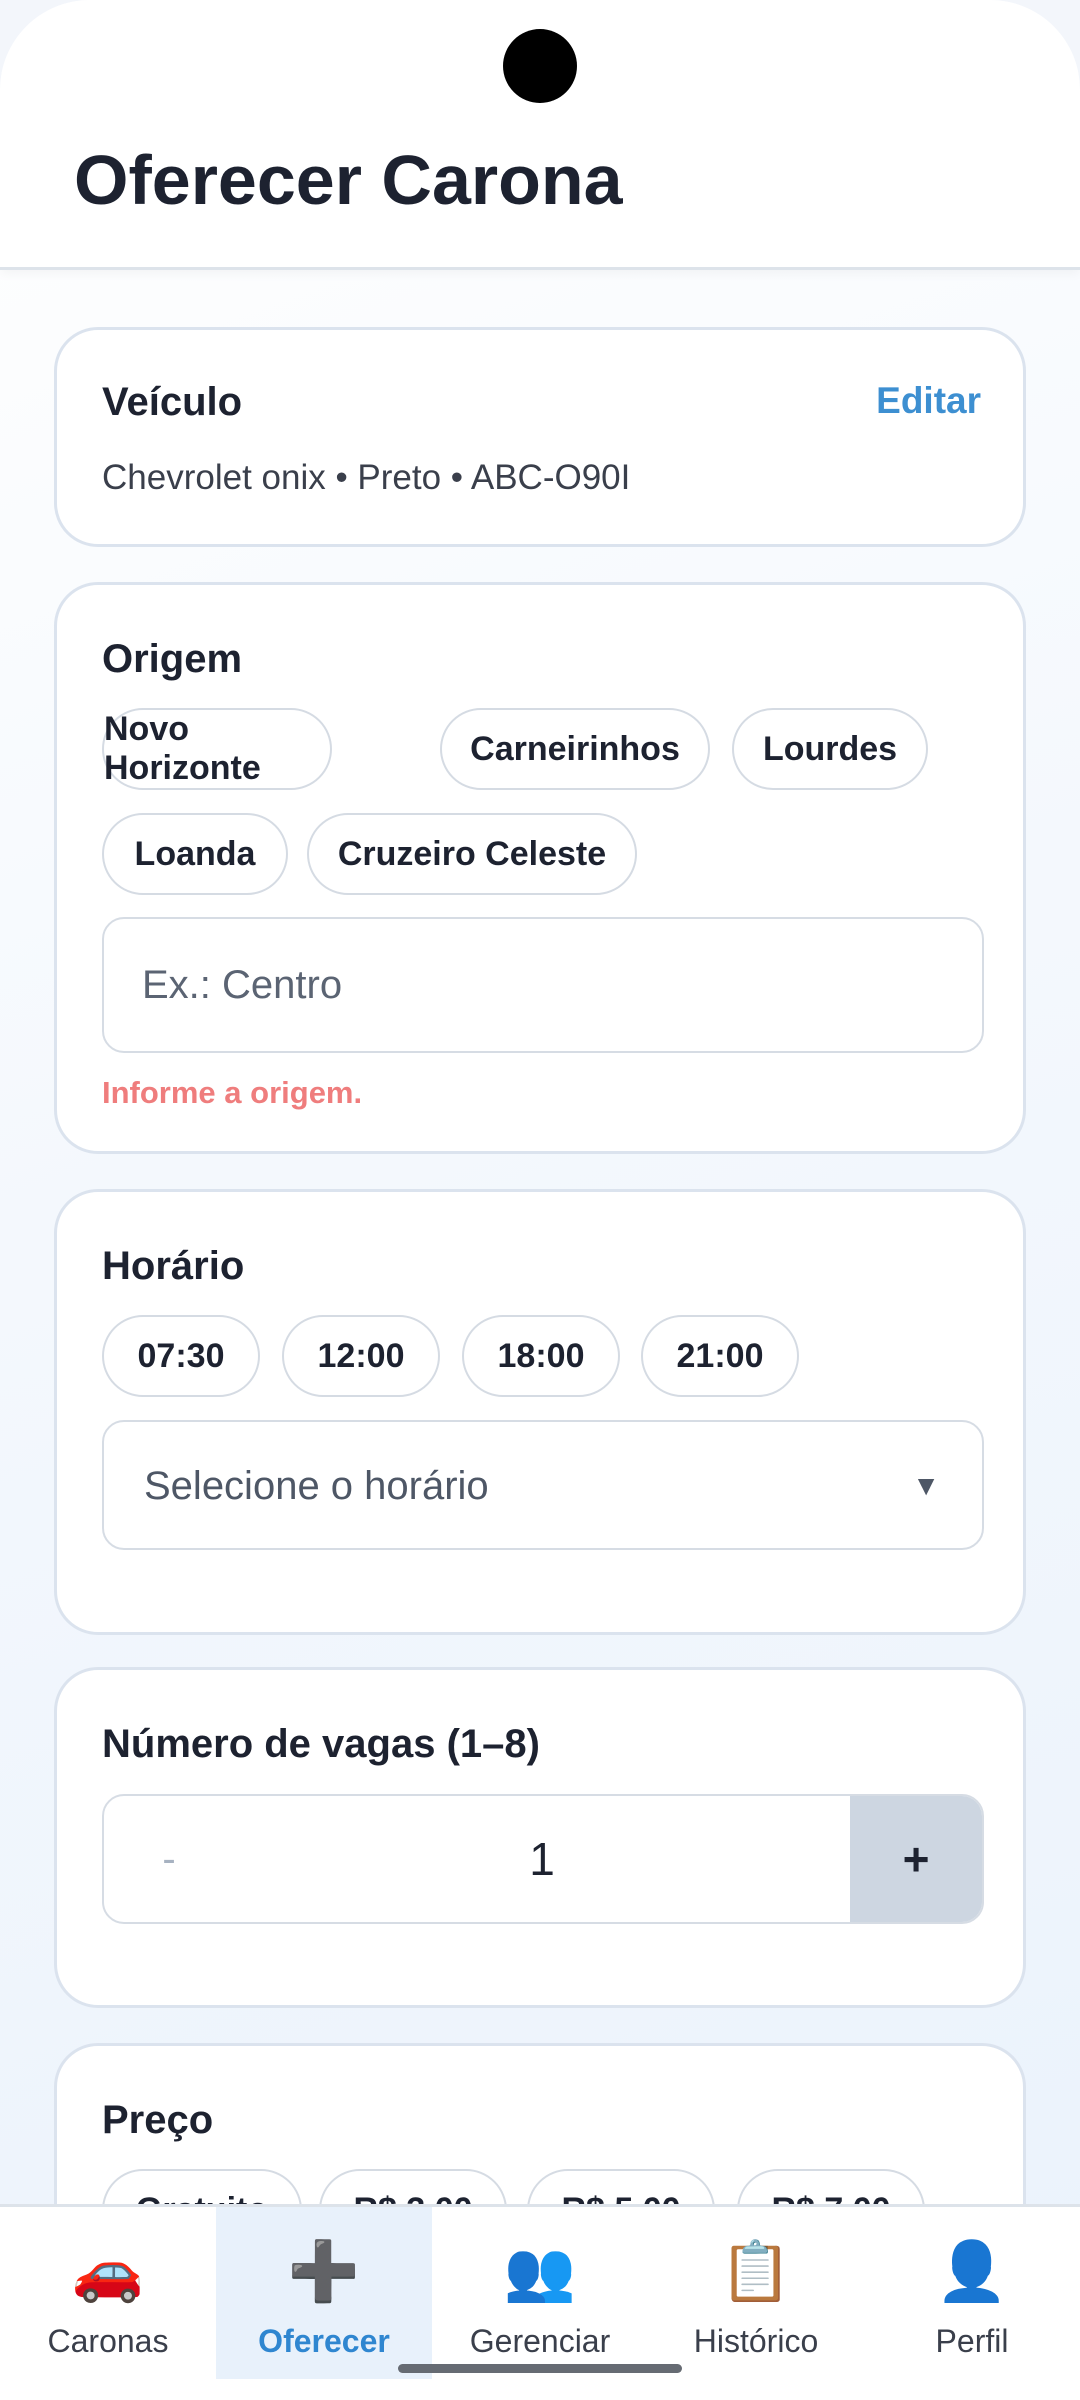 The height and width of the screenshot is (2400, 1080). Describe the element at coordinates (720, 1356) in the screenshot. I see `time-chip: 21:00` at that location.